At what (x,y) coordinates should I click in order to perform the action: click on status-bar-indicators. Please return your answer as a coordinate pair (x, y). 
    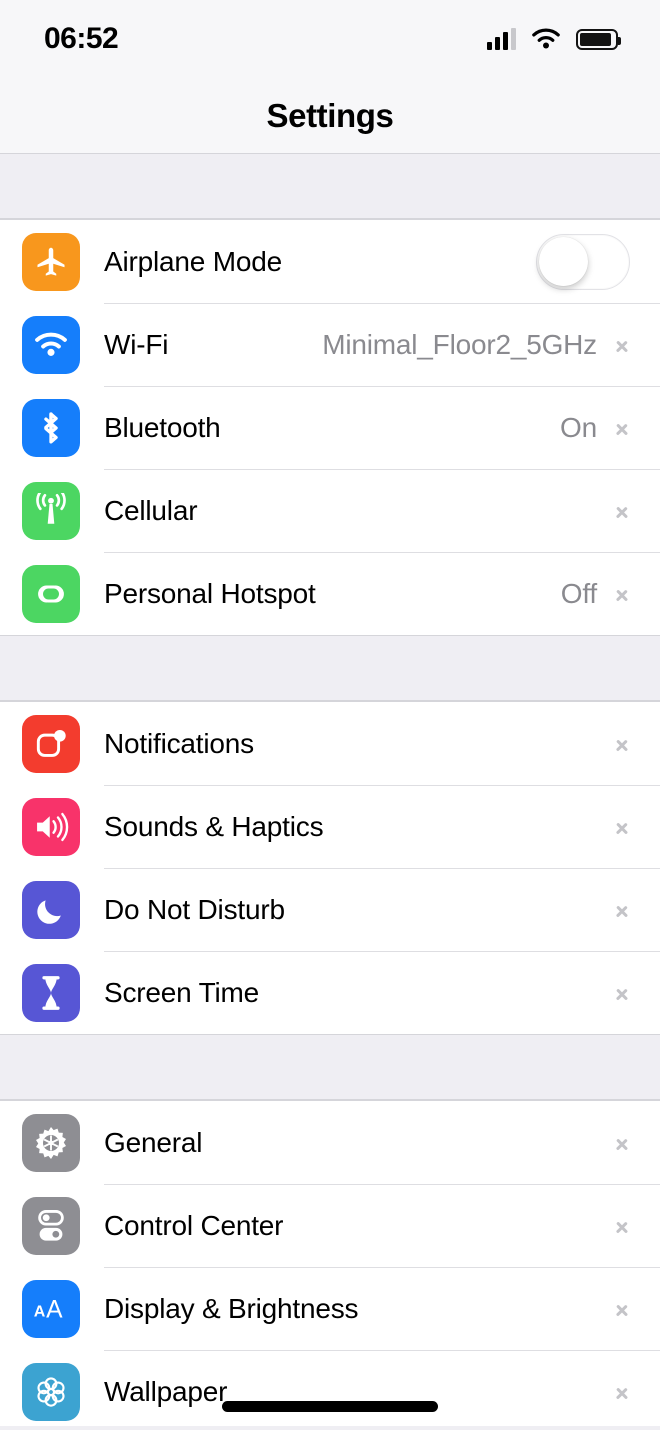
    Looking at the image, I should click on (554, 39).